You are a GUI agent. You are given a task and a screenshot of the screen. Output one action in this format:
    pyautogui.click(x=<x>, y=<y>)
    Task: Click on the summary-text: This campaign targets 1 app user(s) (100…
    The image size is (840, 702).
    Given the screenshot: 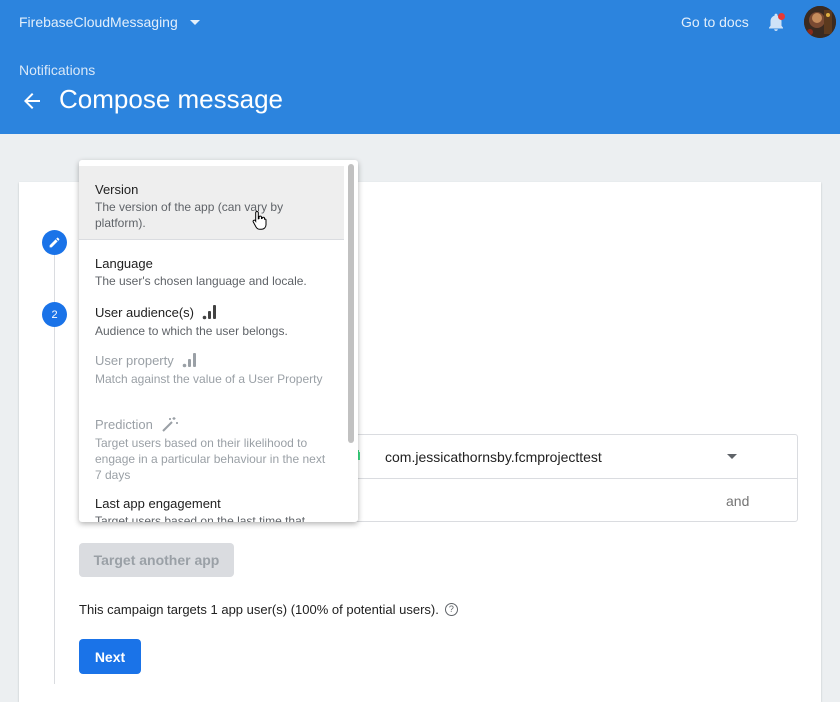 What is the action you would take?
    pyautogui.click(x=259, y=609)
    